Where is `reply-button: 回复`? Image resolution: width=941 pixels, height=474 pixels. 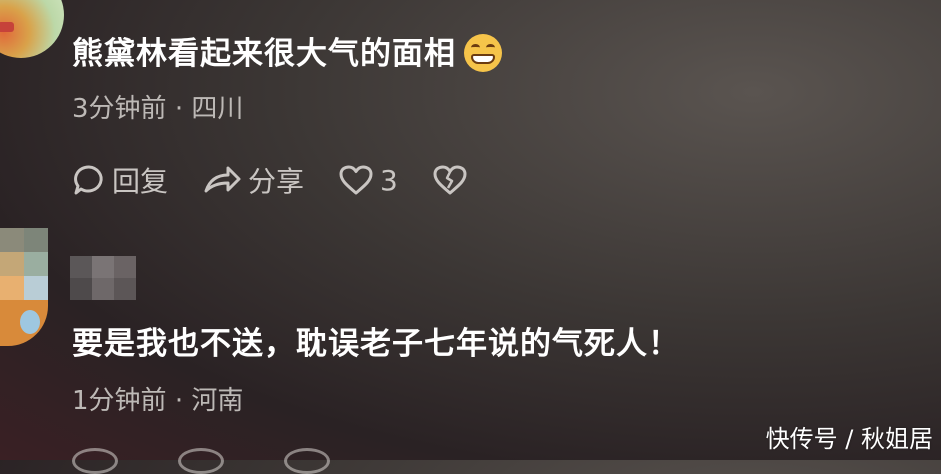 reply-button: 回复 is located at coordinates (120, 180).